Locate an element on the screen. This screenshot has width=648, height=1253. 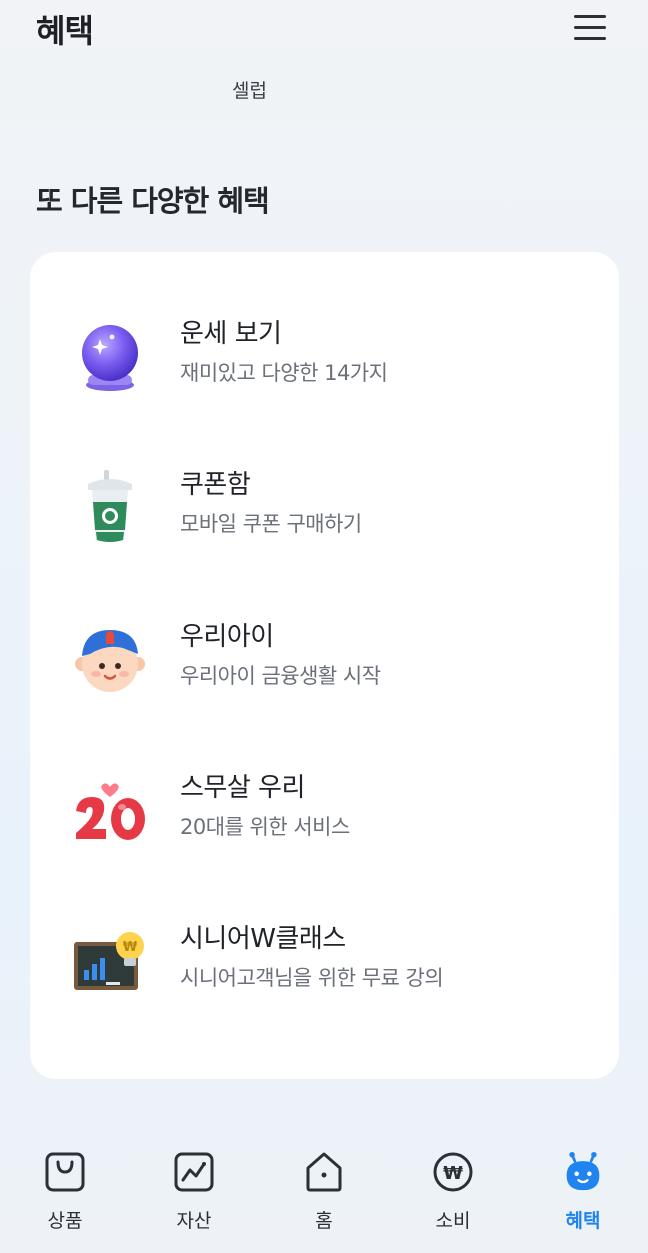
tab-label: 혜택 is located at coordinates (583, 1221).